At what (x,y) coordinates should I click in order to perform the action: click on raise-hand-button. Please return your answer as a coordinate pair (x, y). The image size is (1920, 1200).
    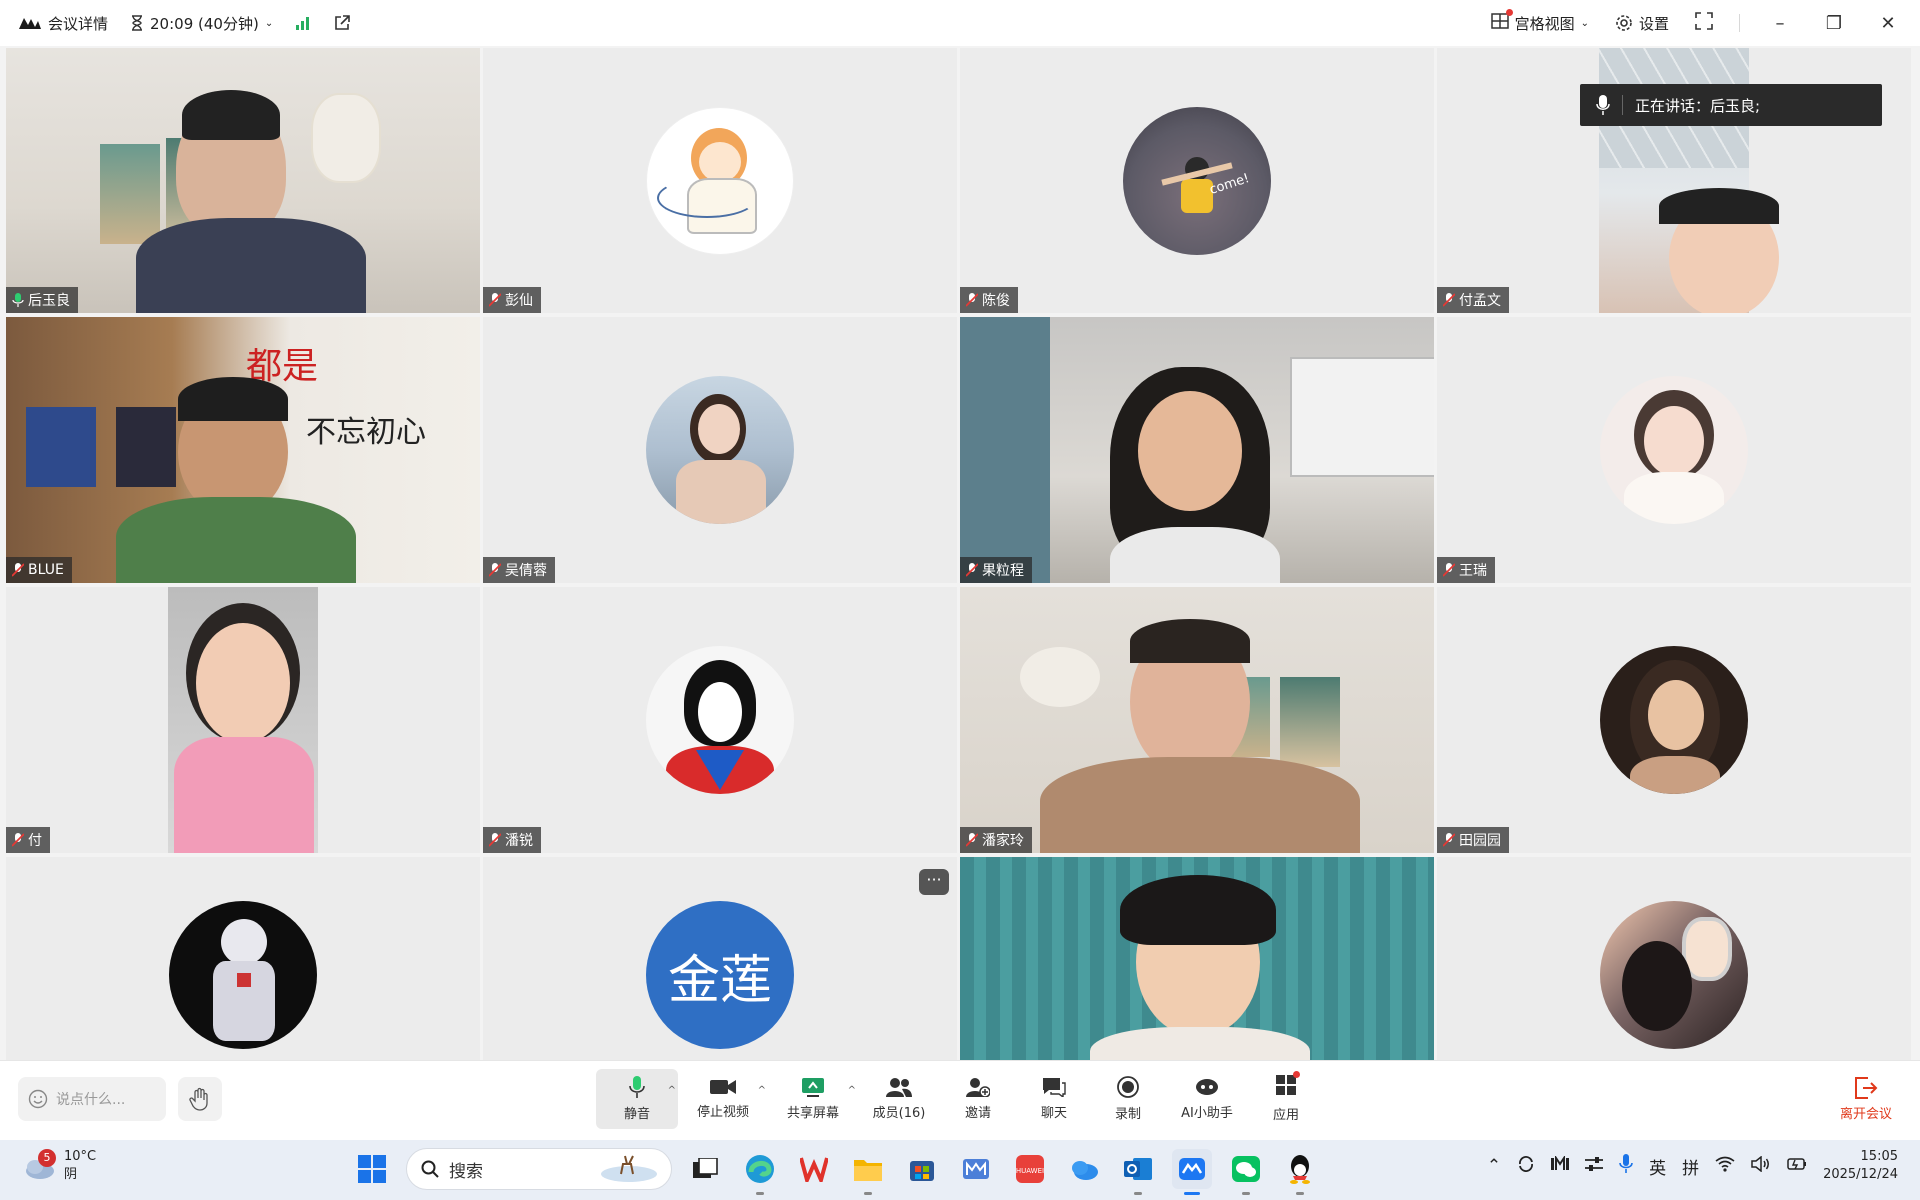
    Looking at the image, I should click on (200, 1099).